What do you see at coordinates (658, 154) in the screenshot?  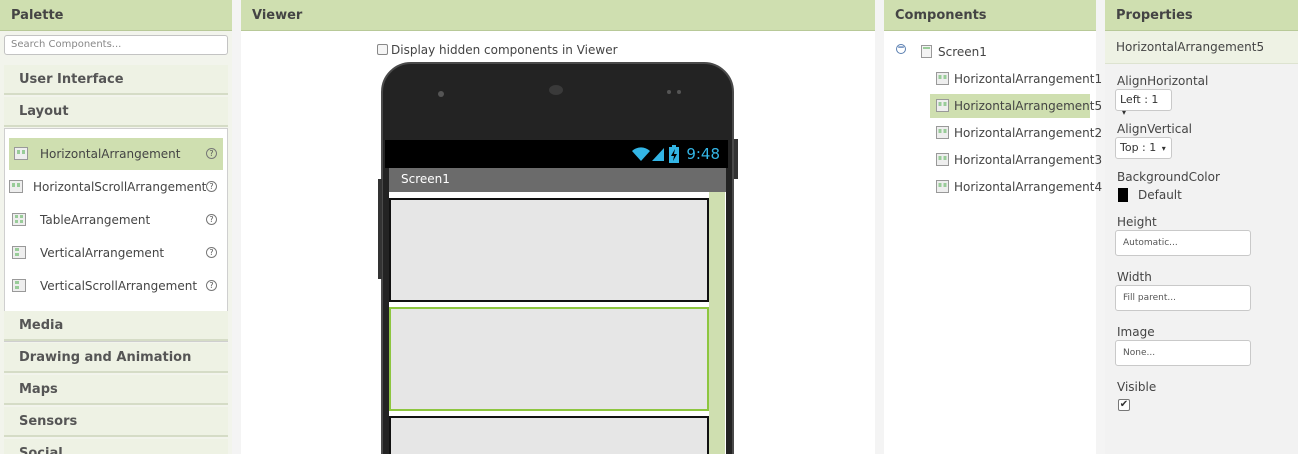 I see `signal-icon` at bounding box center [658, 154].